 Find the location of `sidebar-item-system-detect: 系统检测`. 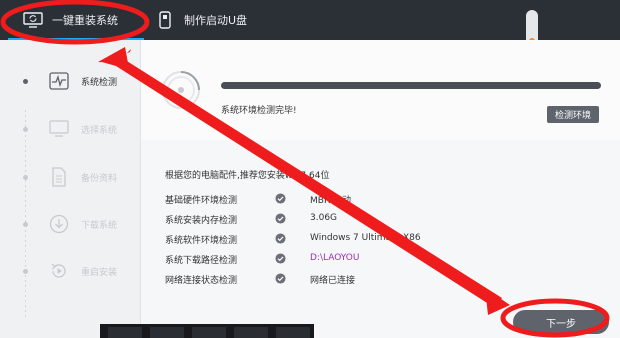

sidebar-item-system-detect: 系统检测 is located at coordinates (70, 81).